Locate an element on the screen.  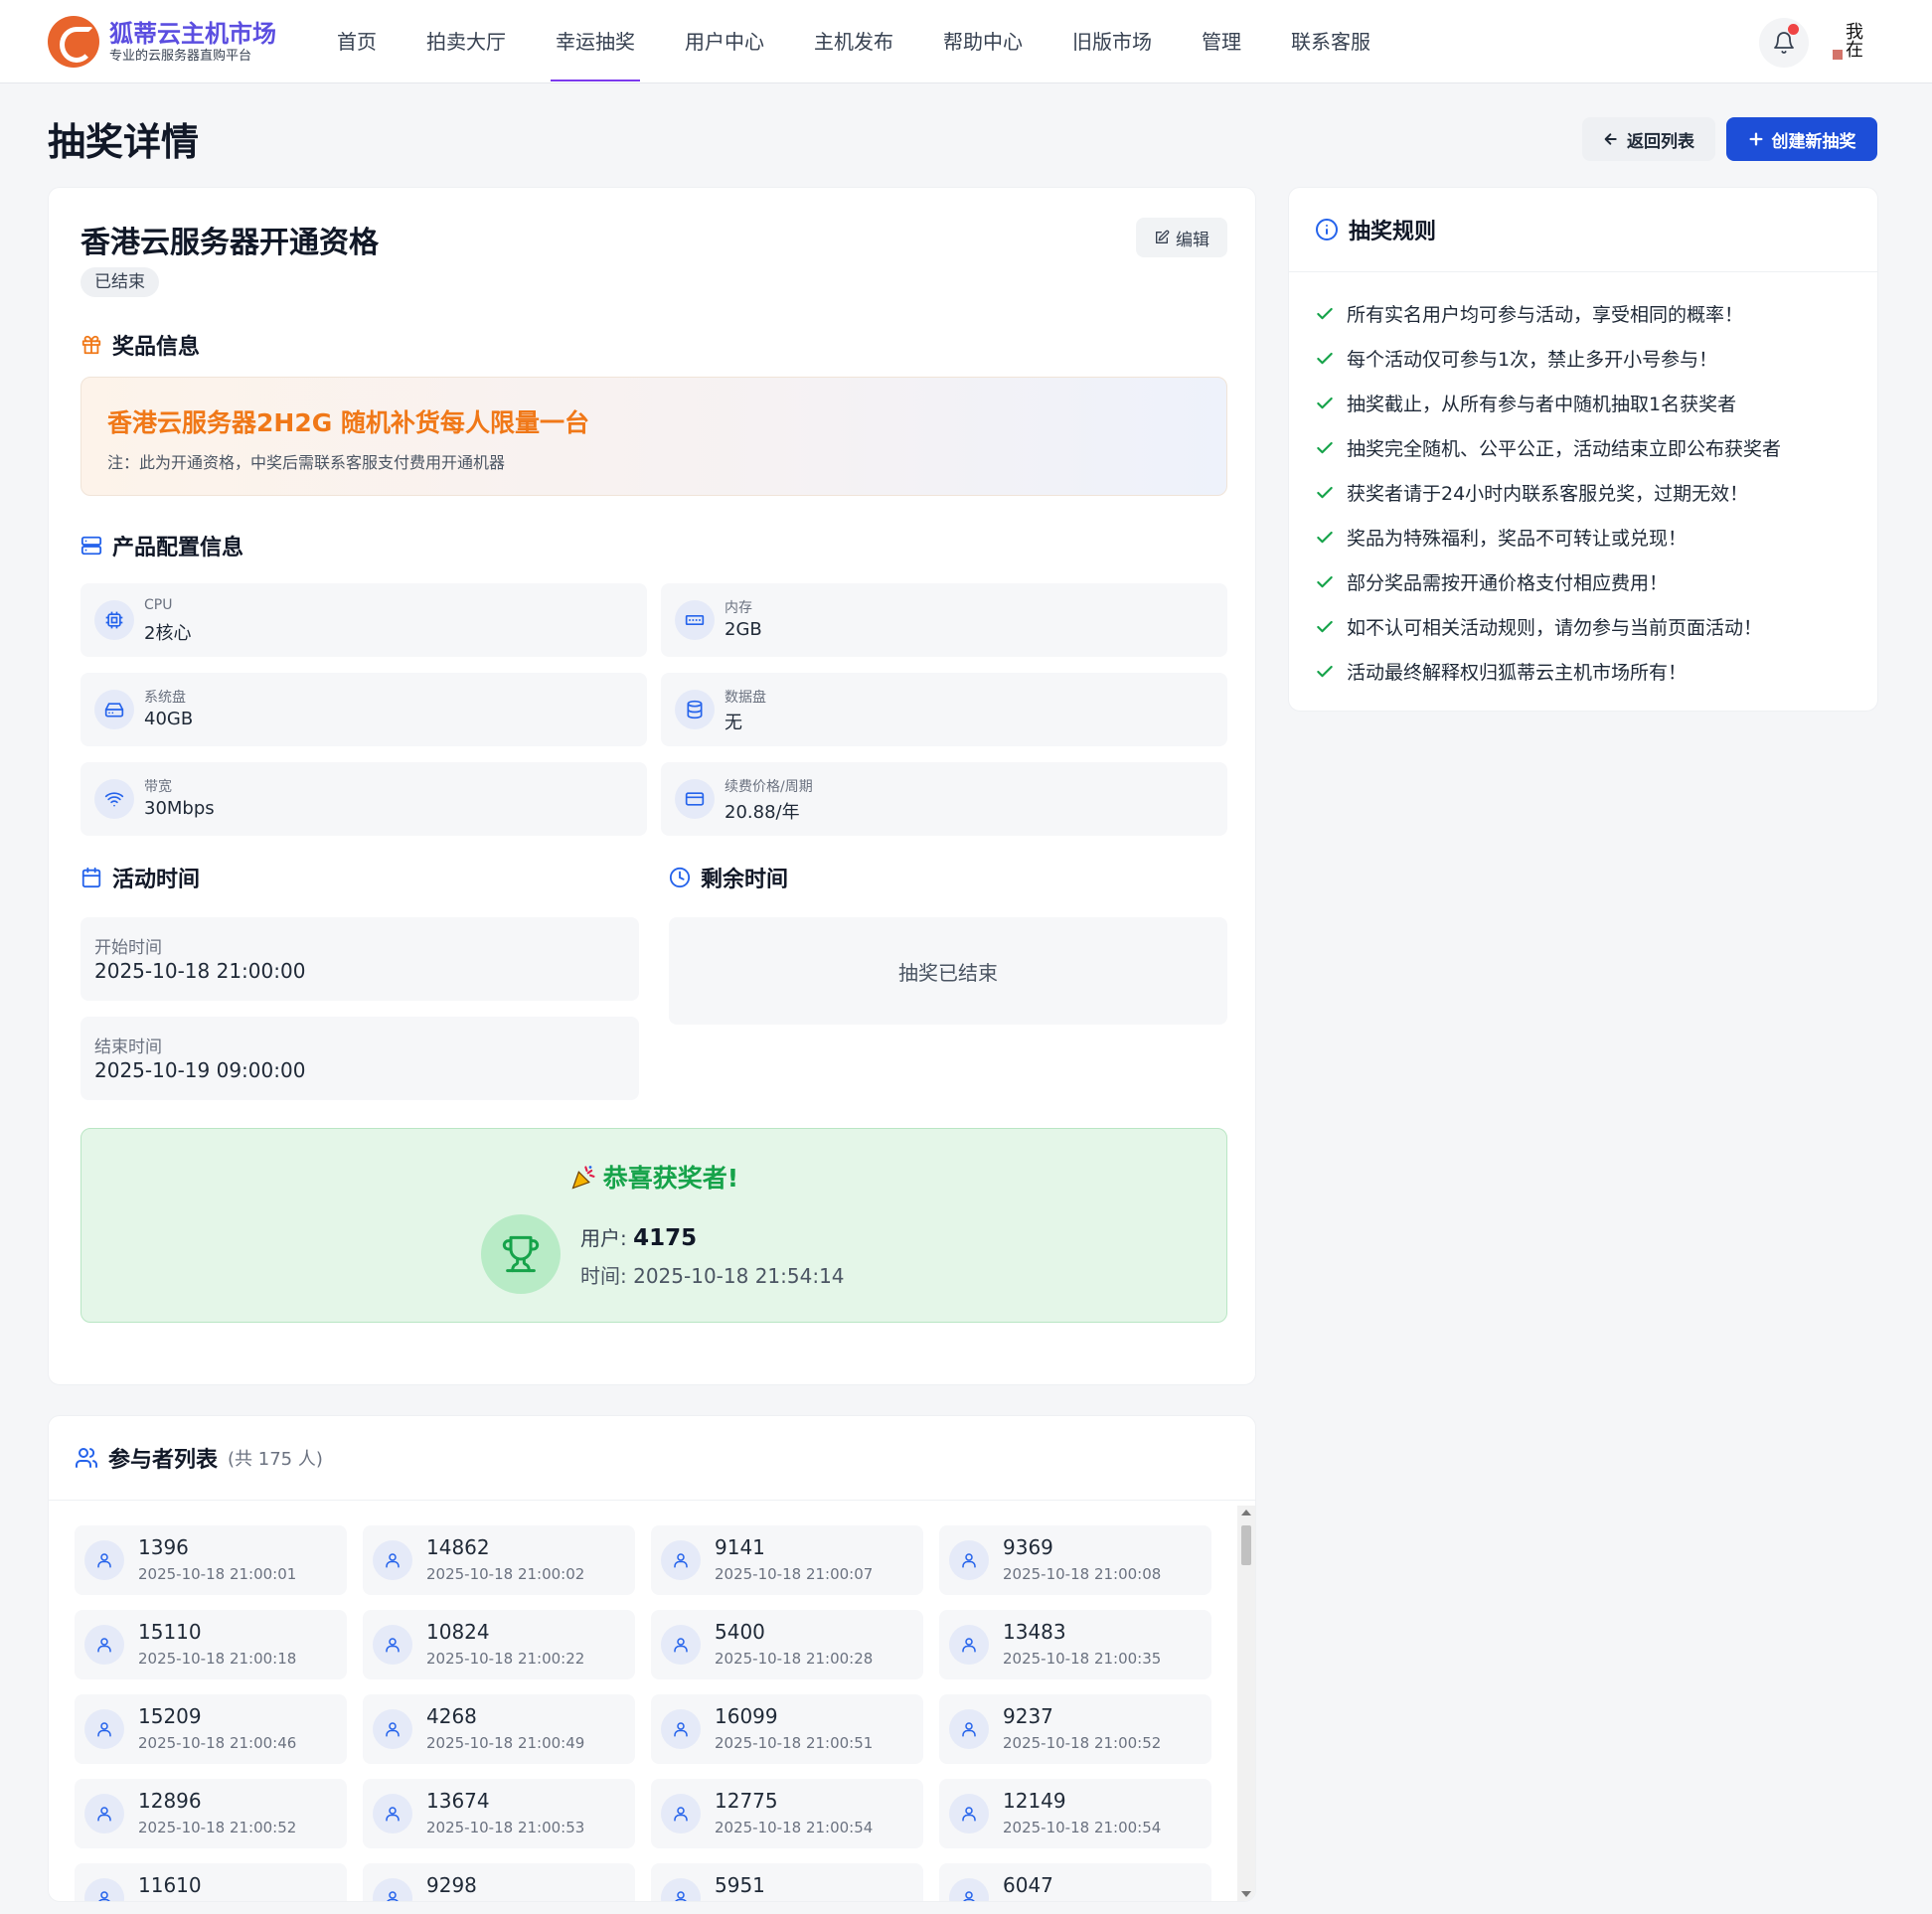
participant-id: 9369 is located at coordinates (1028, 1547).